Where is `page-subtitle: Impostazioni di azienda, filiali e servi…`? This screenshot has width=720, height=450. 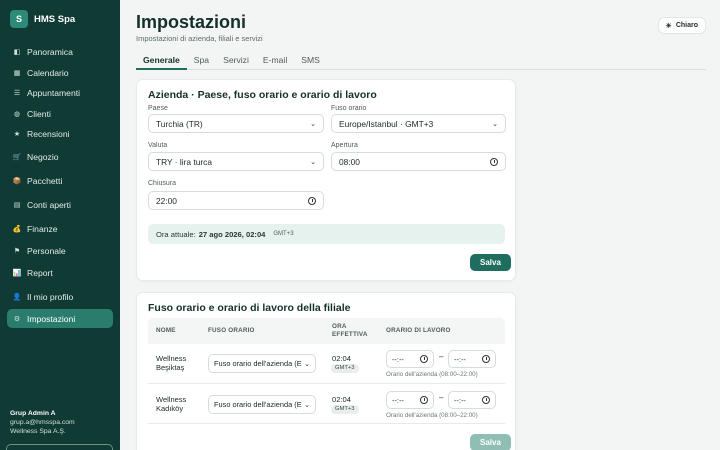
page-subtitle: Impostazioni di azienda, filiali e servi… is located at coordinates (199, 38).